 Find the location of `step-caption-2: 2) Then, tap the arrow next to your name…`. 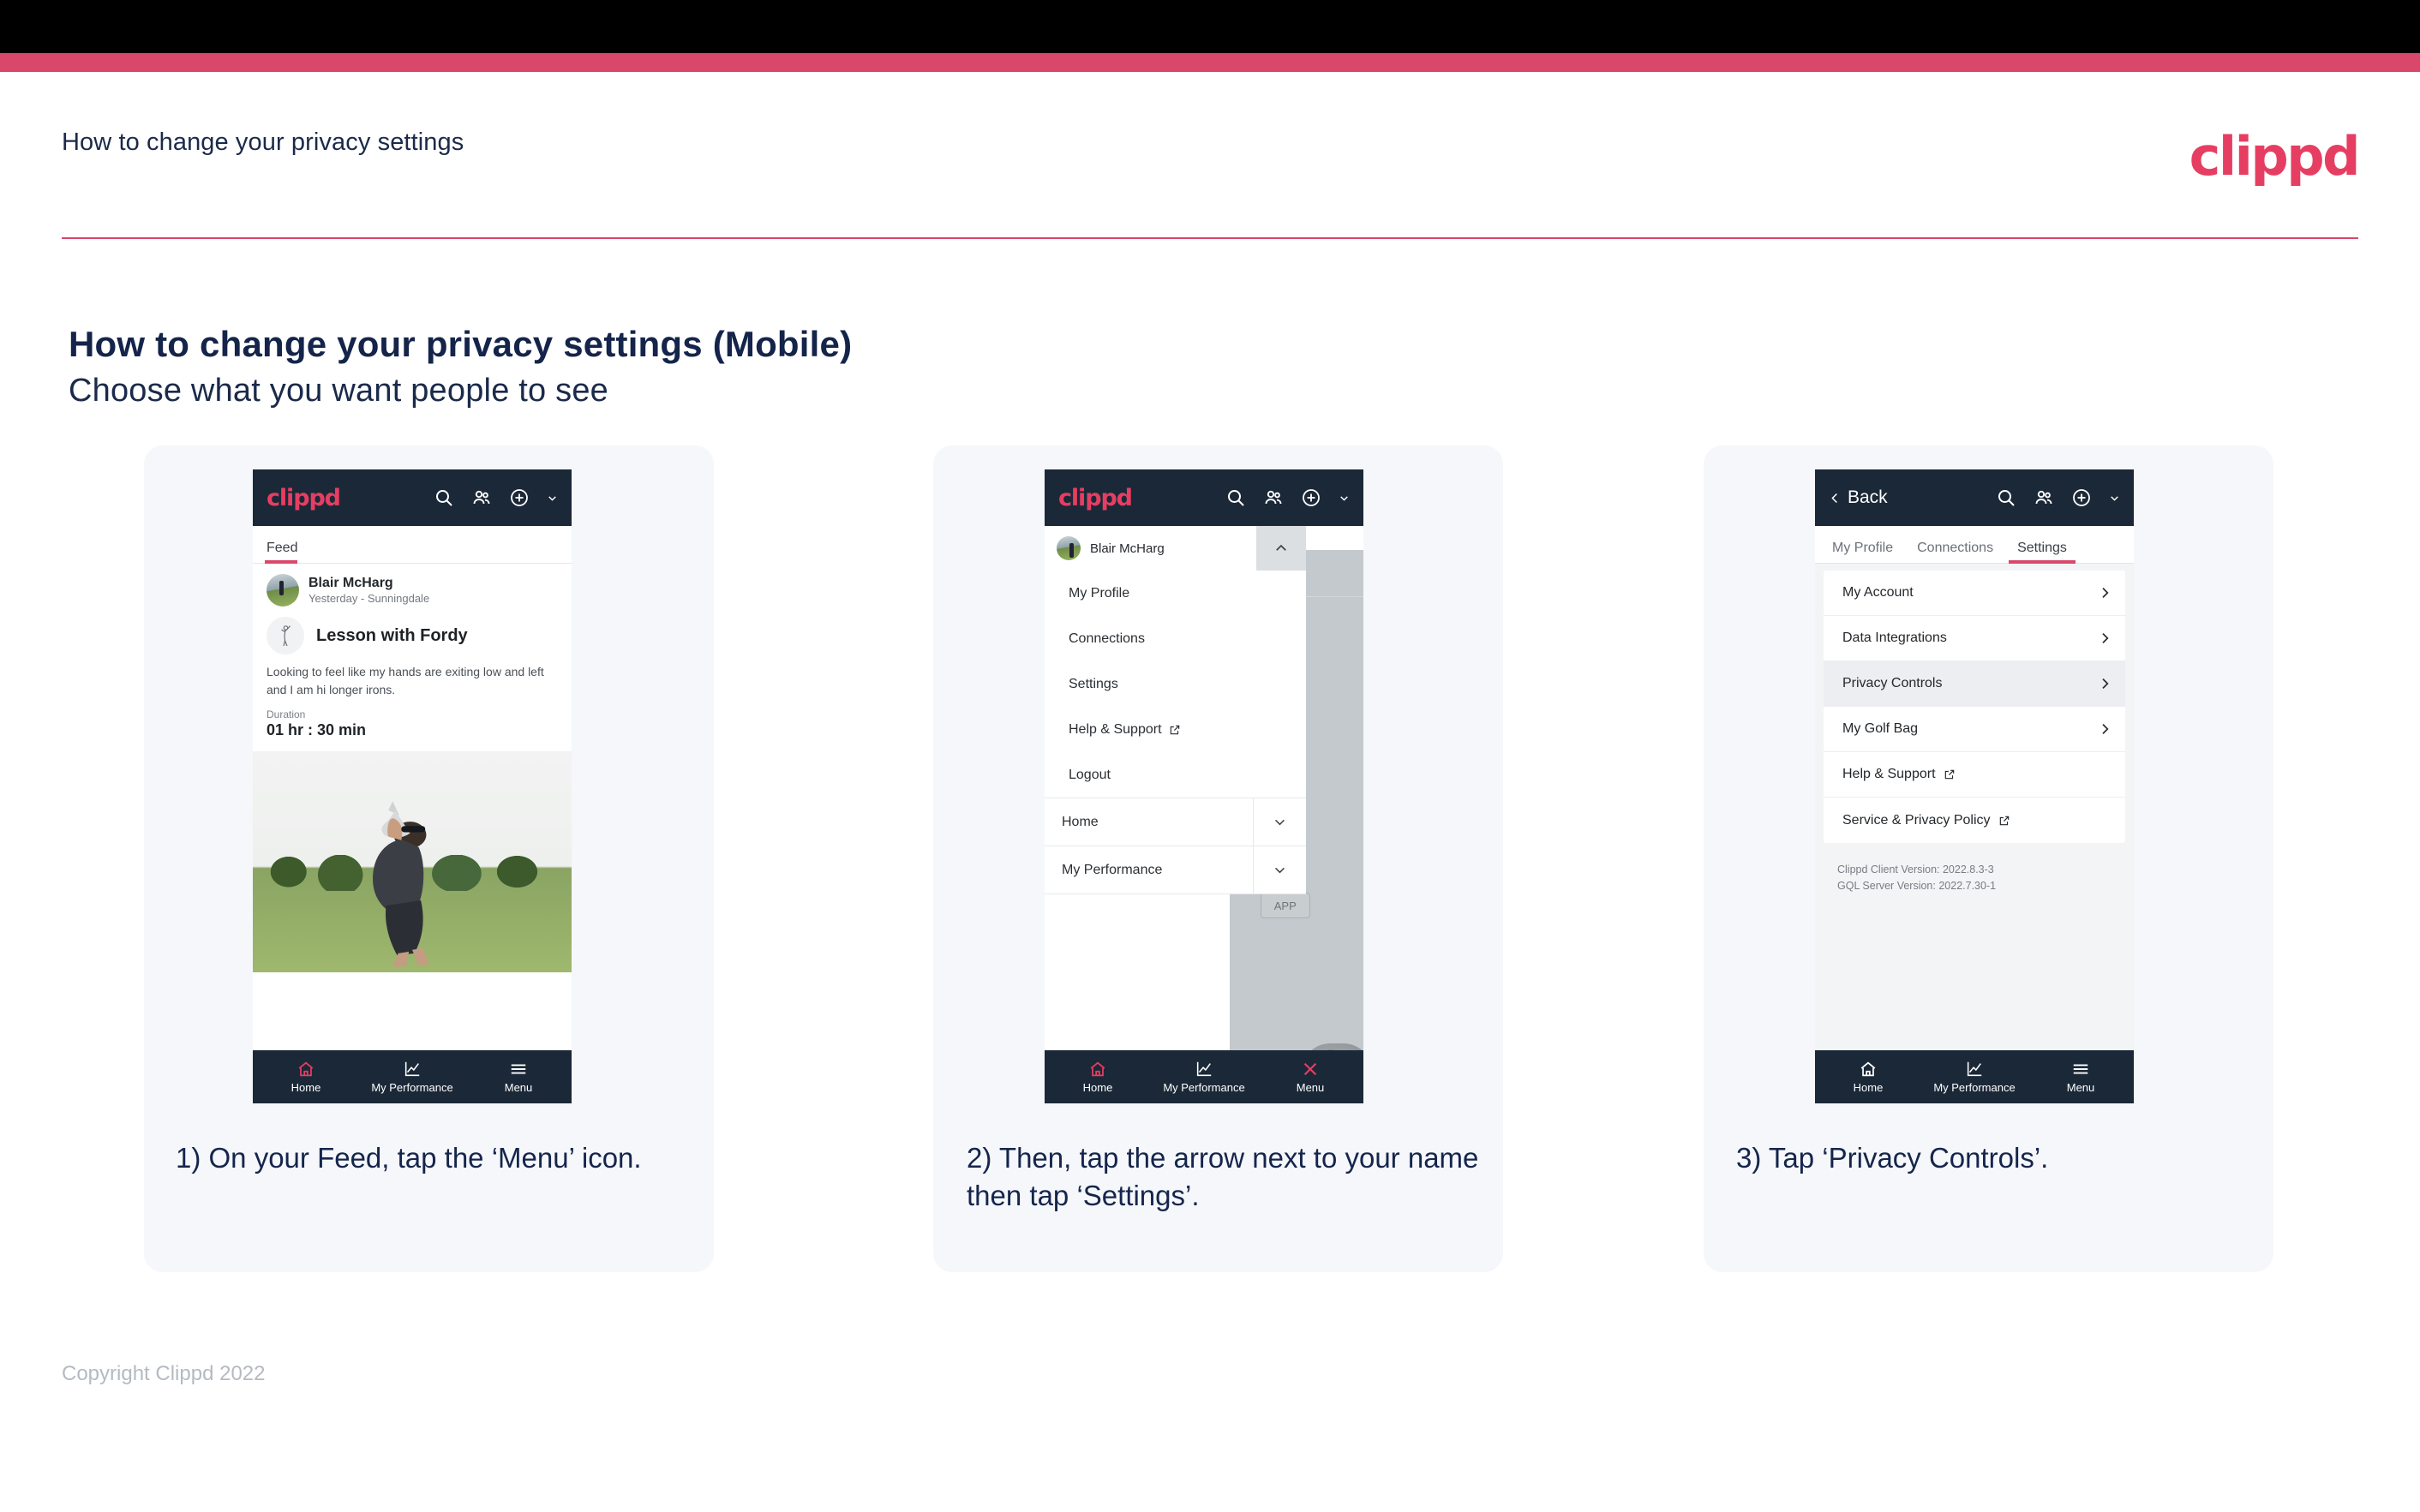

step-caption-2: 2) Then, tap the arrow next to your name… is located at coordinates (1223, 1177).